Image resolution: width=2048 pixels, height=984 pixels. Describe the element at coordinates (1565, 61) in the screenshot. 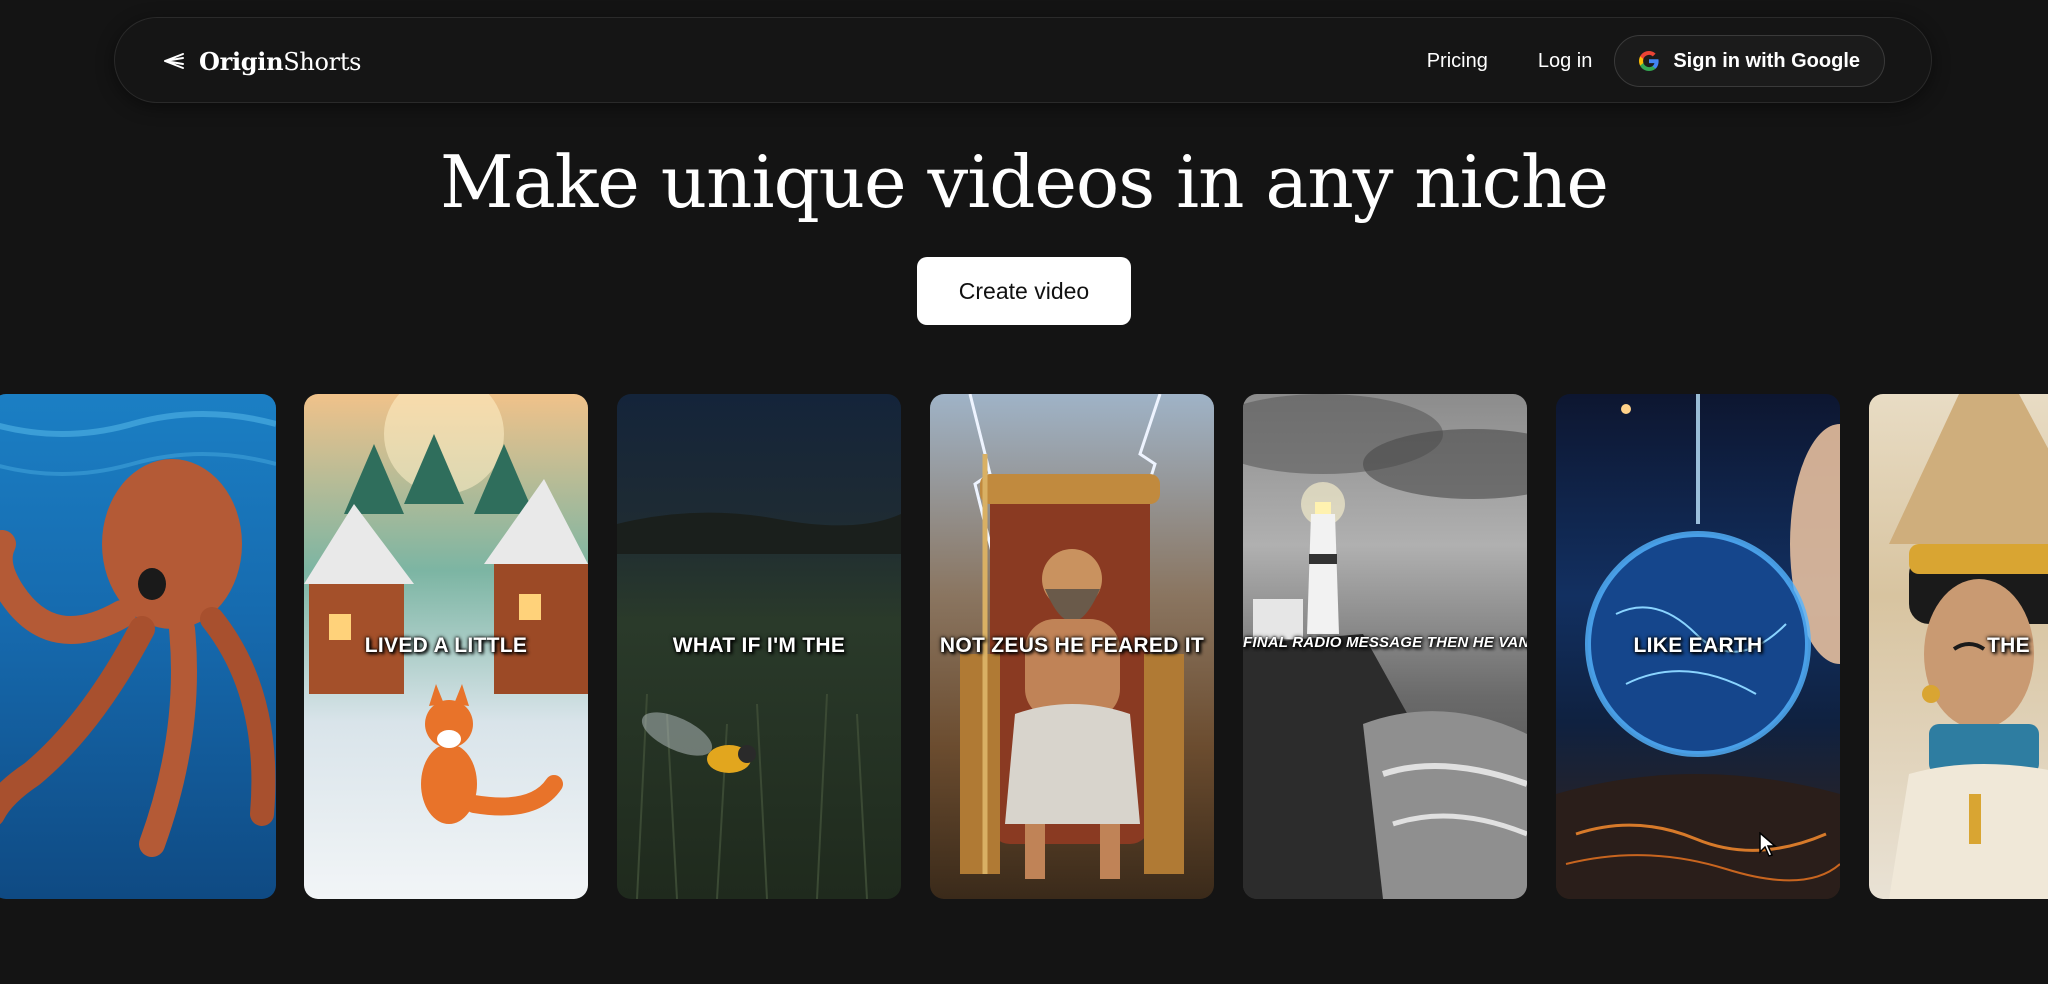

I see `login-link: Log in` at that location.